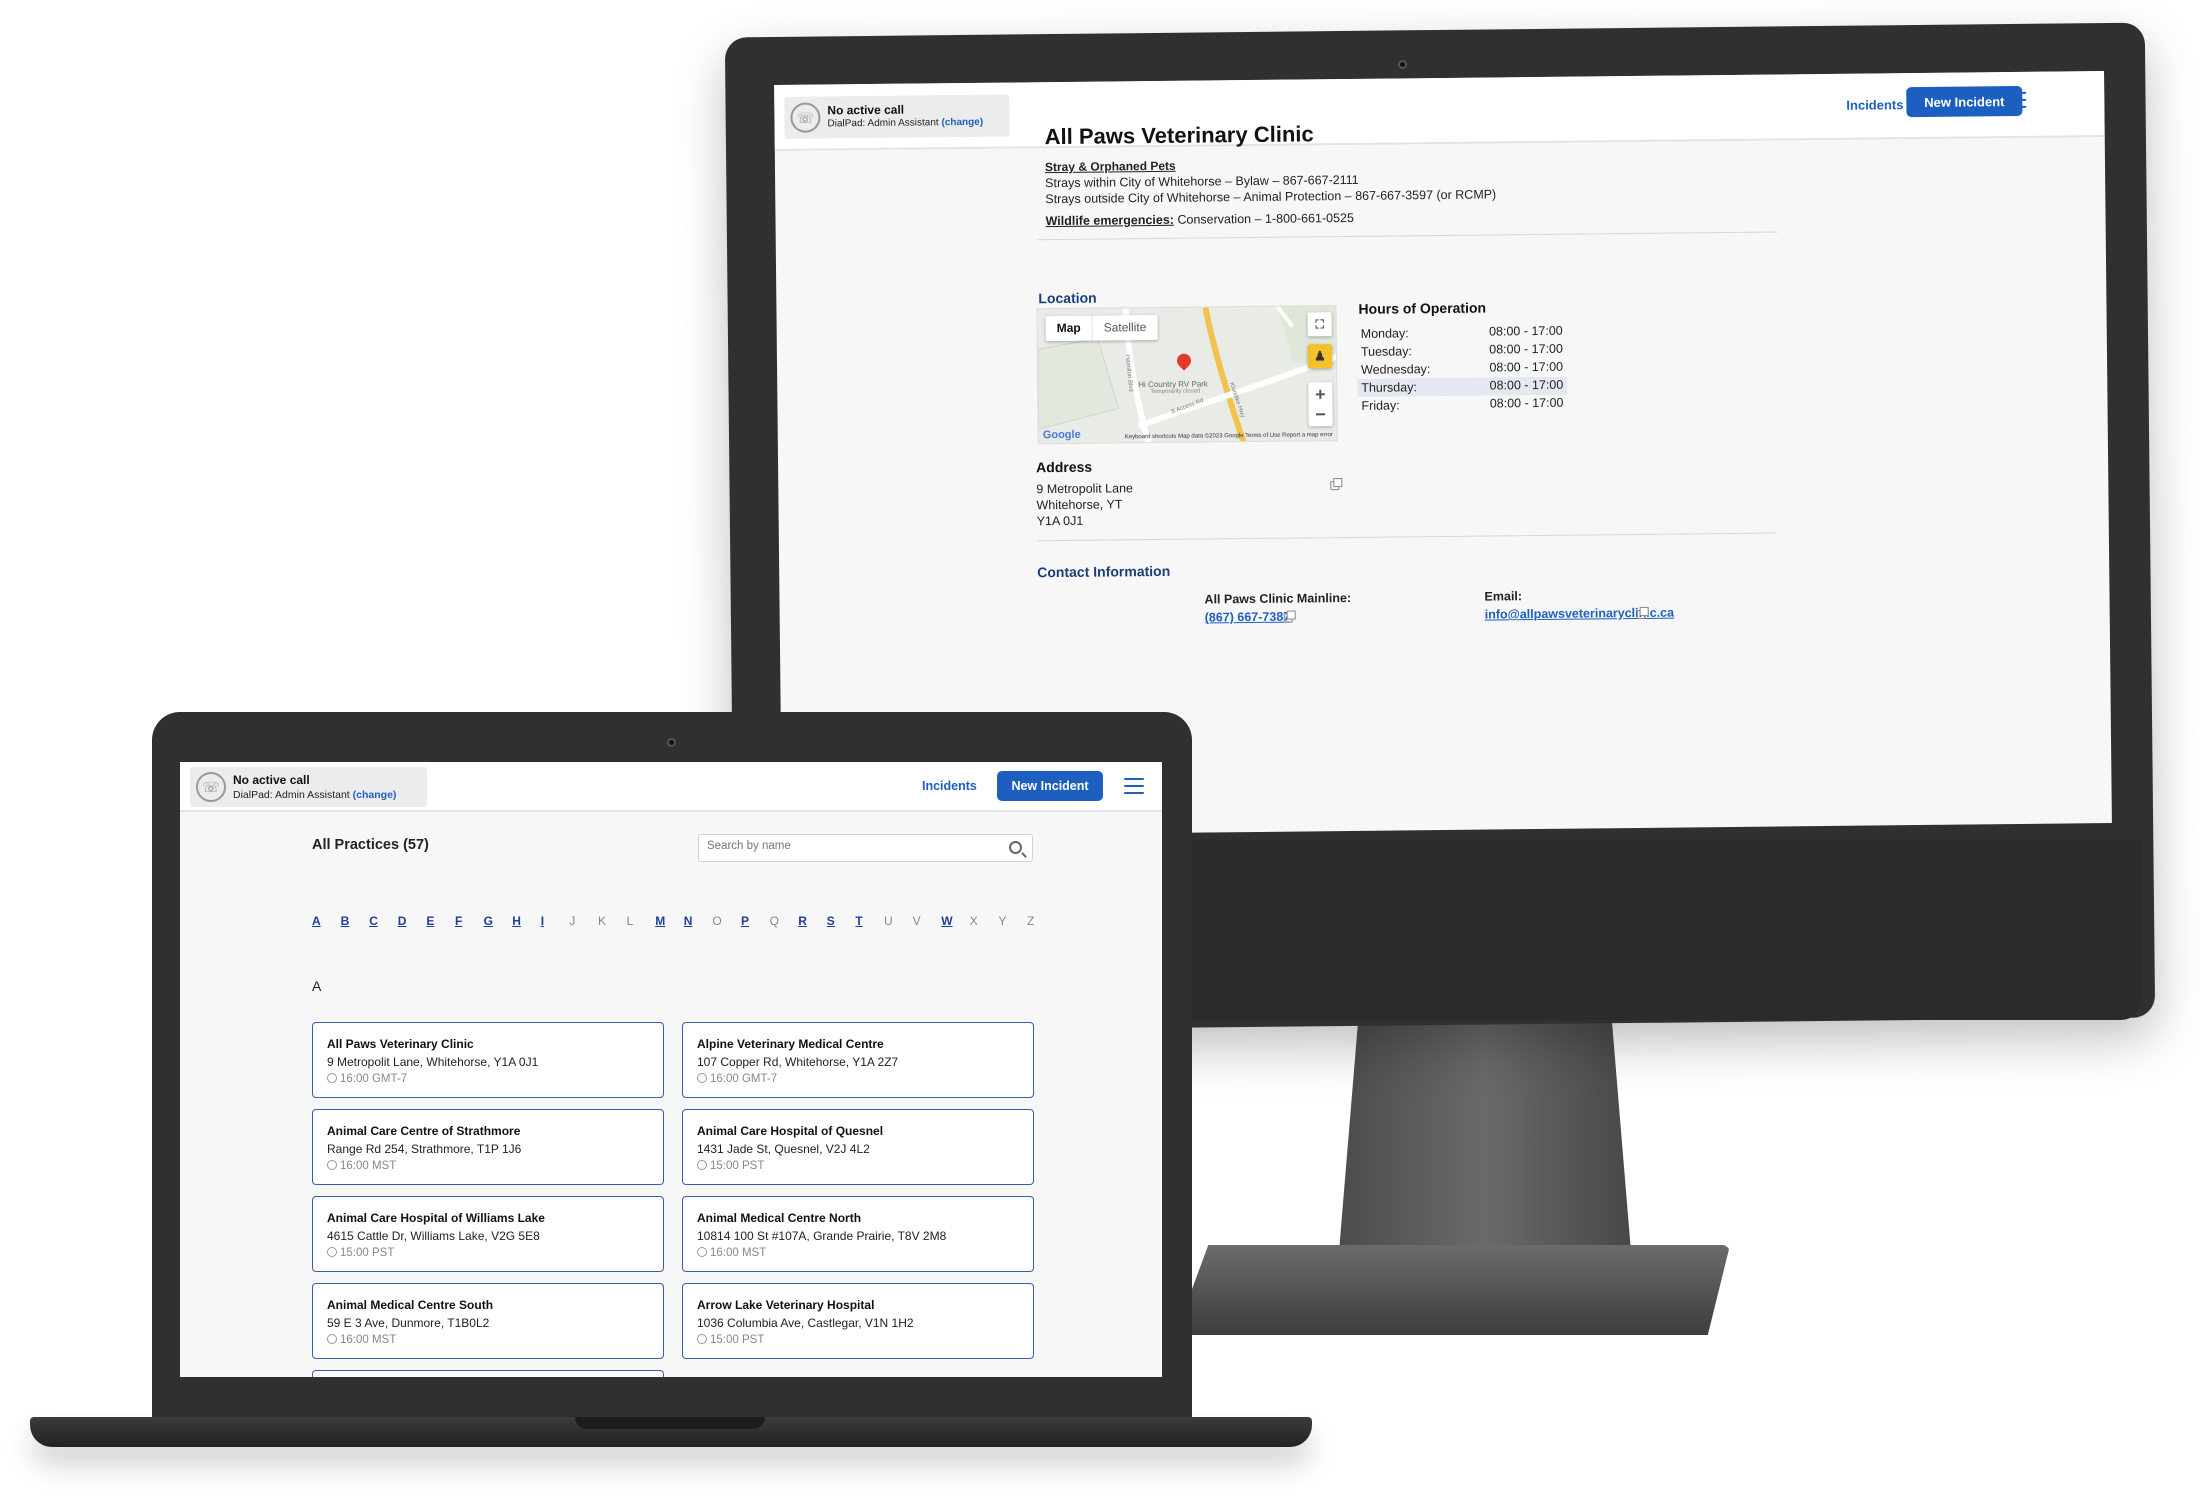 The image size is (2200, 1502). What do you see at coordinates (1461, 350) in the screenshot?
I see `hours-row: Tuesday: 08:00 - 17:00` at bounding box center [1461, 350].